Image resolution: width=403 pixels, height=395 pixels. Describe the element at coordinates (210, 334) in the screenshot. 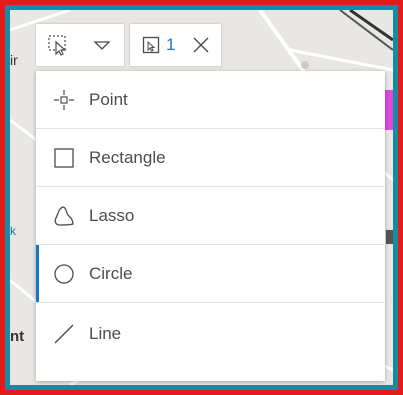

I see `menu-item-line: Line` at that location.